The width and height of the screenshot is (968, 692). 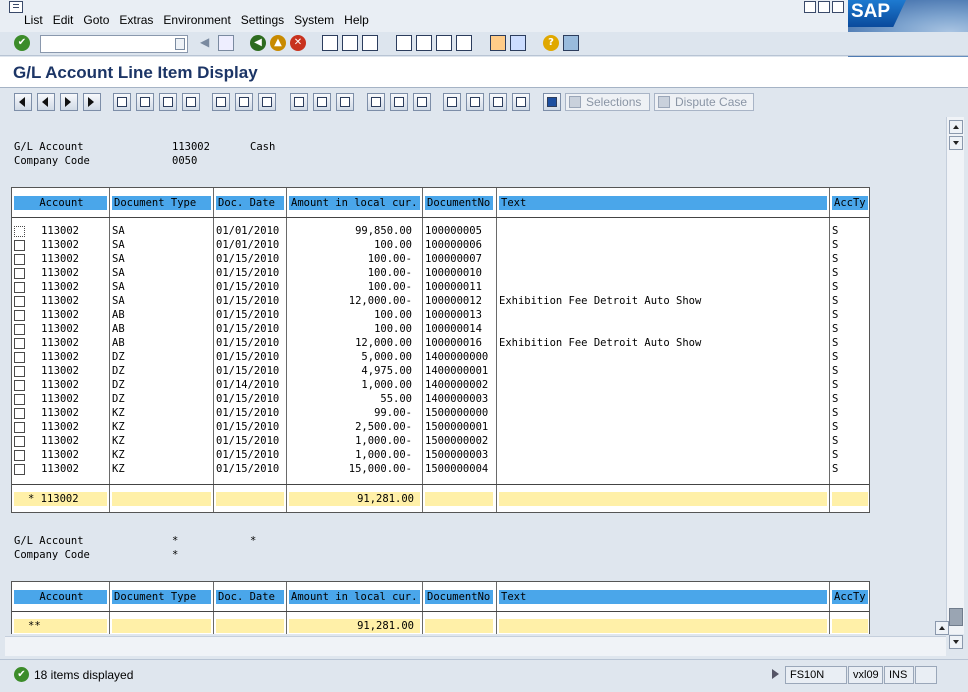 What do you see at coordinates (850, 203) in the screenshot?
I see `col-accty-header: AccTy` at bounding box center [850, 203].